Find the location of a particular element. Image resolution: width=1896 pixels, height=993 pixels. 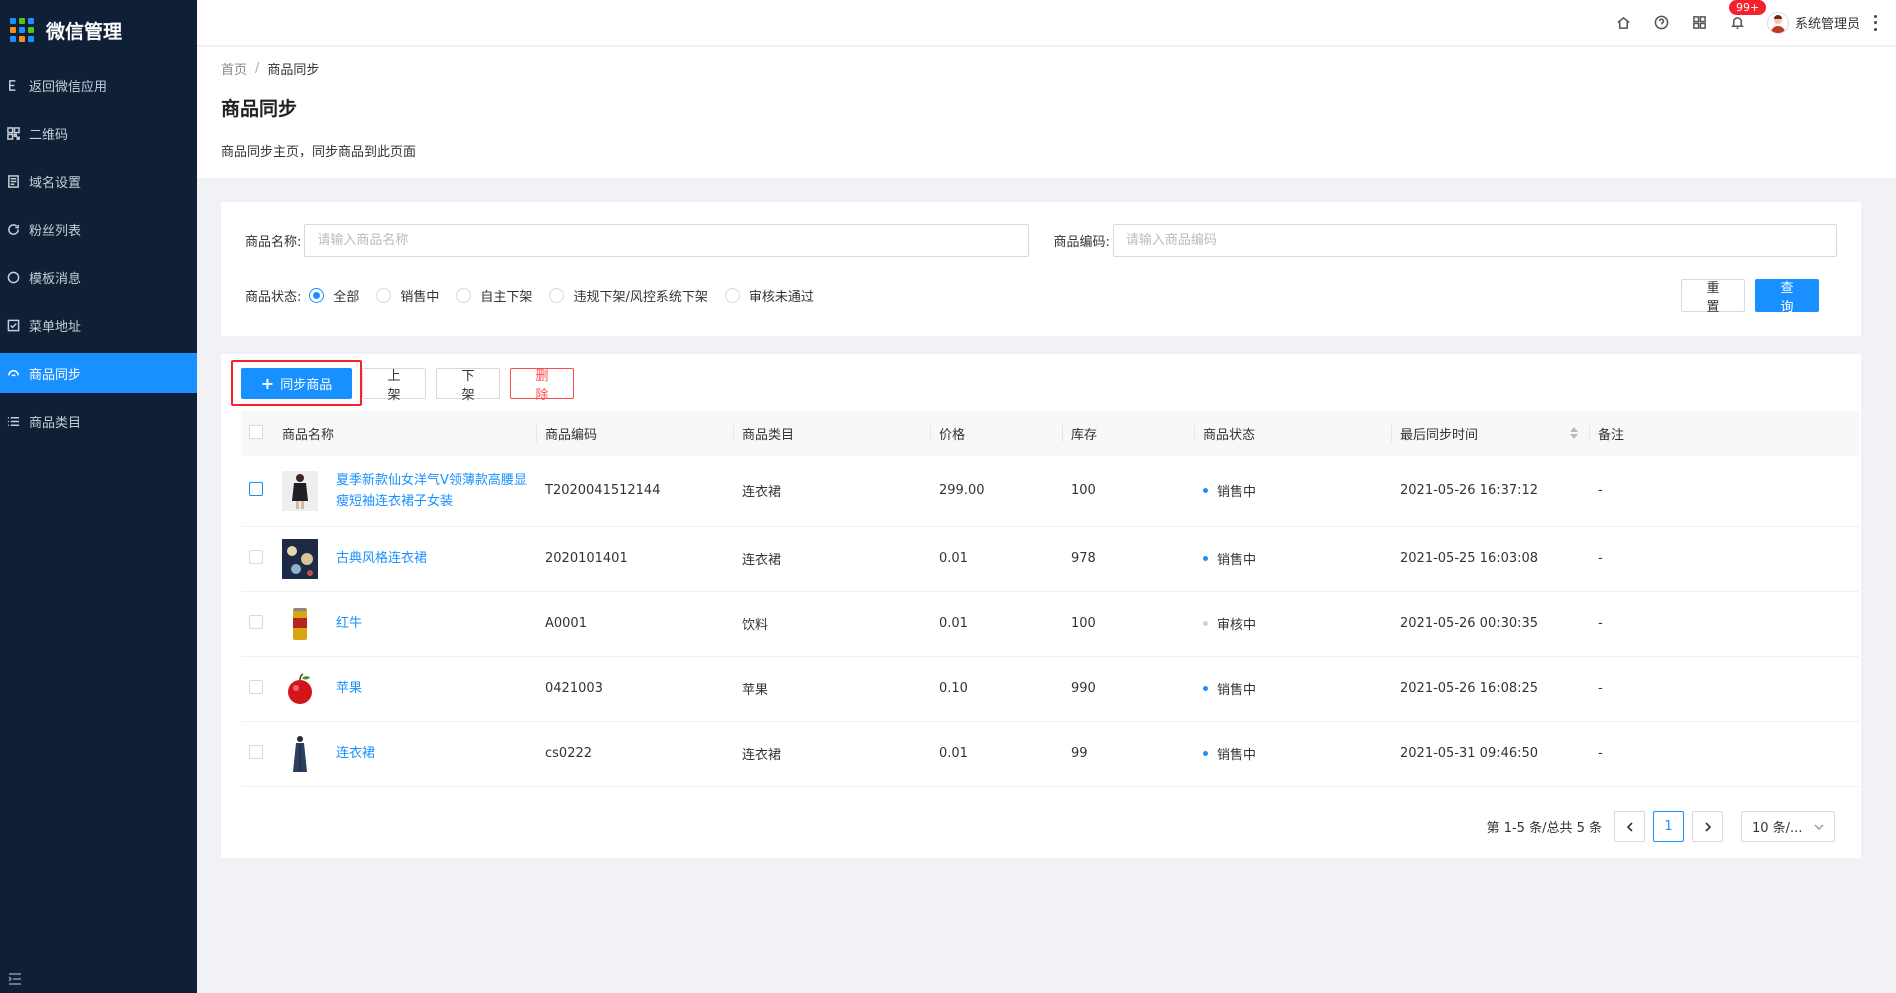

home-icon is located at coordinates (1624, 23).